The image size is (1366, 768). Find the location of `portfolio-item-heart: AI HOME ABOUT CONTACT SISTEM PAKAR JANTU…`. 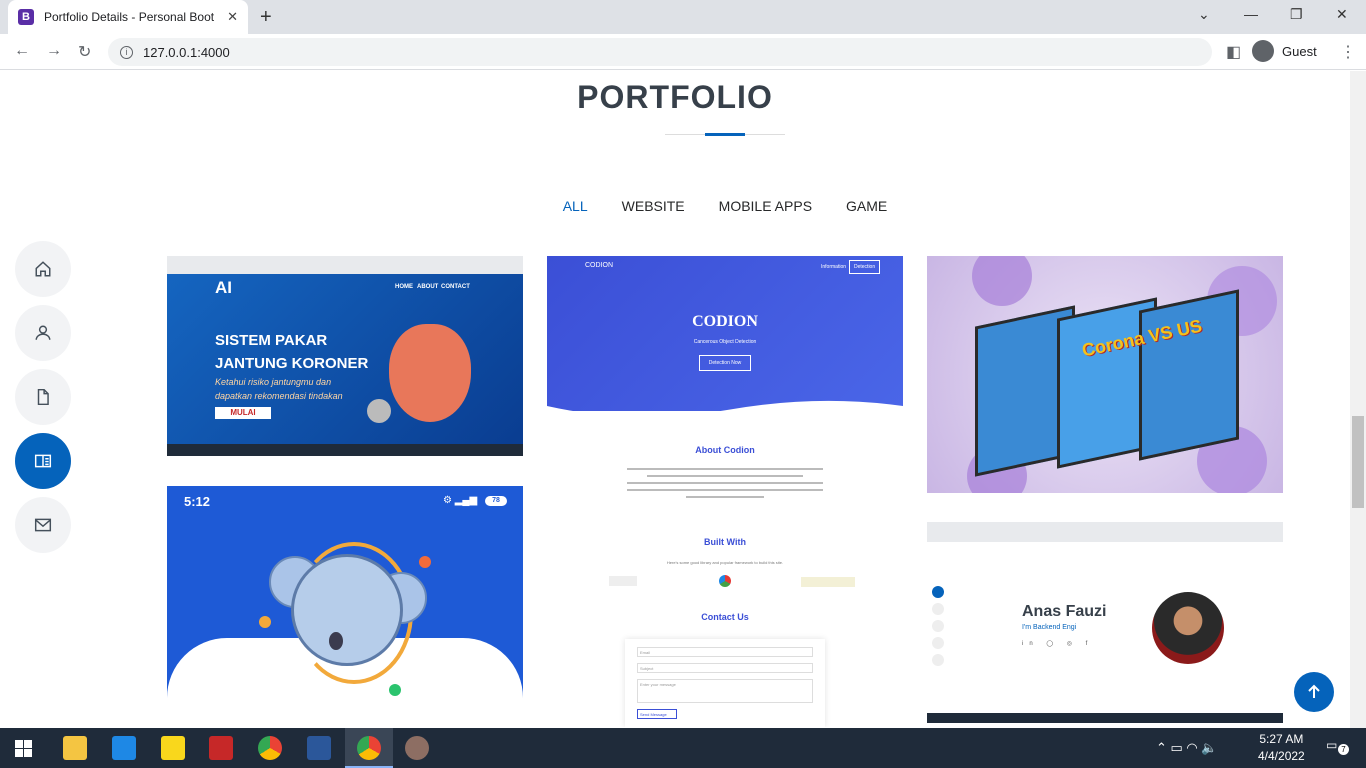

portfolio-item-heart: AI HOME ABOUT CONTACT SISTEM PAKAR JANTU… is located at coordinates (345, 356).